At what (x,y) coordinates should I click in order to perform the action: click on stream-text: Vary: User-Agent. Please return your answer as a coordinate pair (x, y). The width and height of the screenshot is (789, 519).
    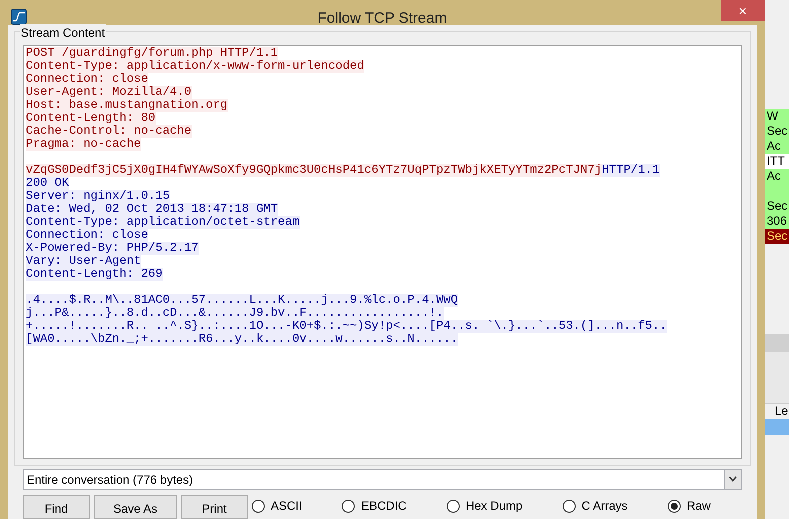
    Looking at the image, I should click on (84, 261).